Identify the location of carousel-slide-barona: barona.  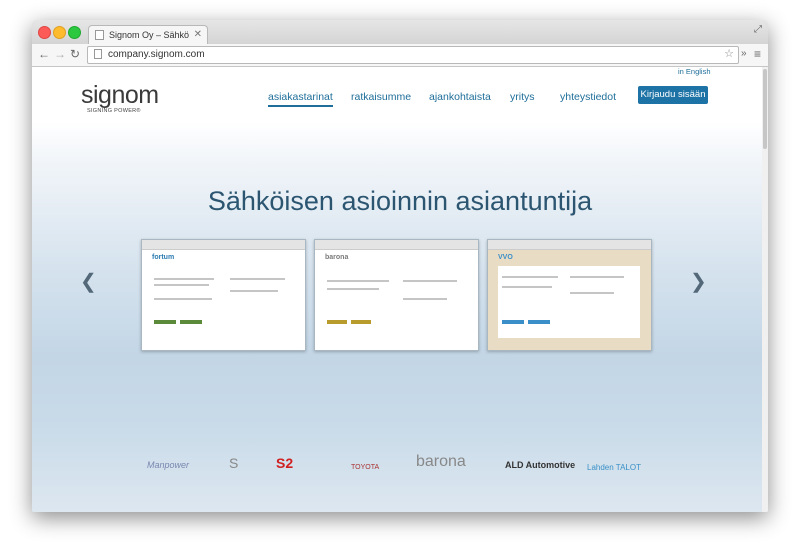
(396, 295).